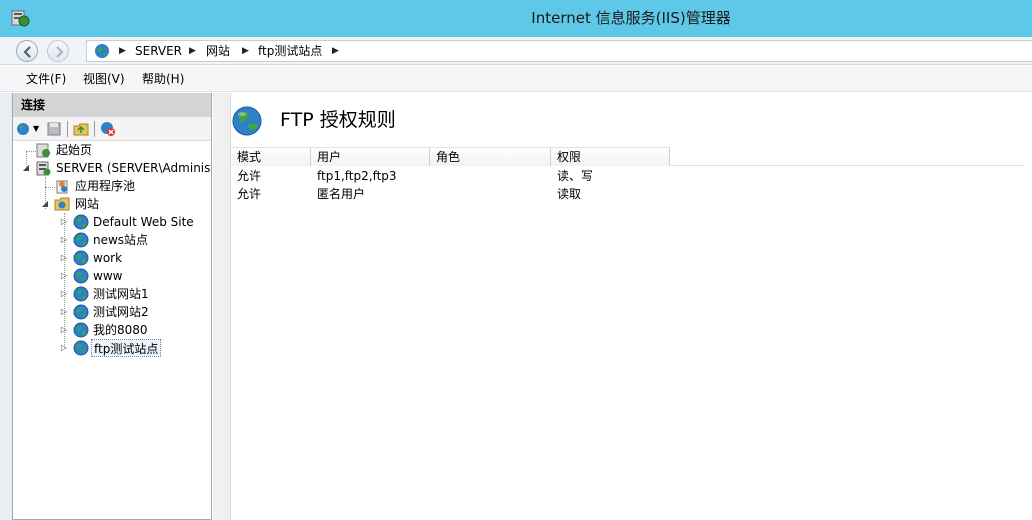 The height and width of the screenshot is (520, 1032). What do you see at coordinates (108, 276) in the screenshot?
I see `tree-label: www` at bounding box center [108, 276].